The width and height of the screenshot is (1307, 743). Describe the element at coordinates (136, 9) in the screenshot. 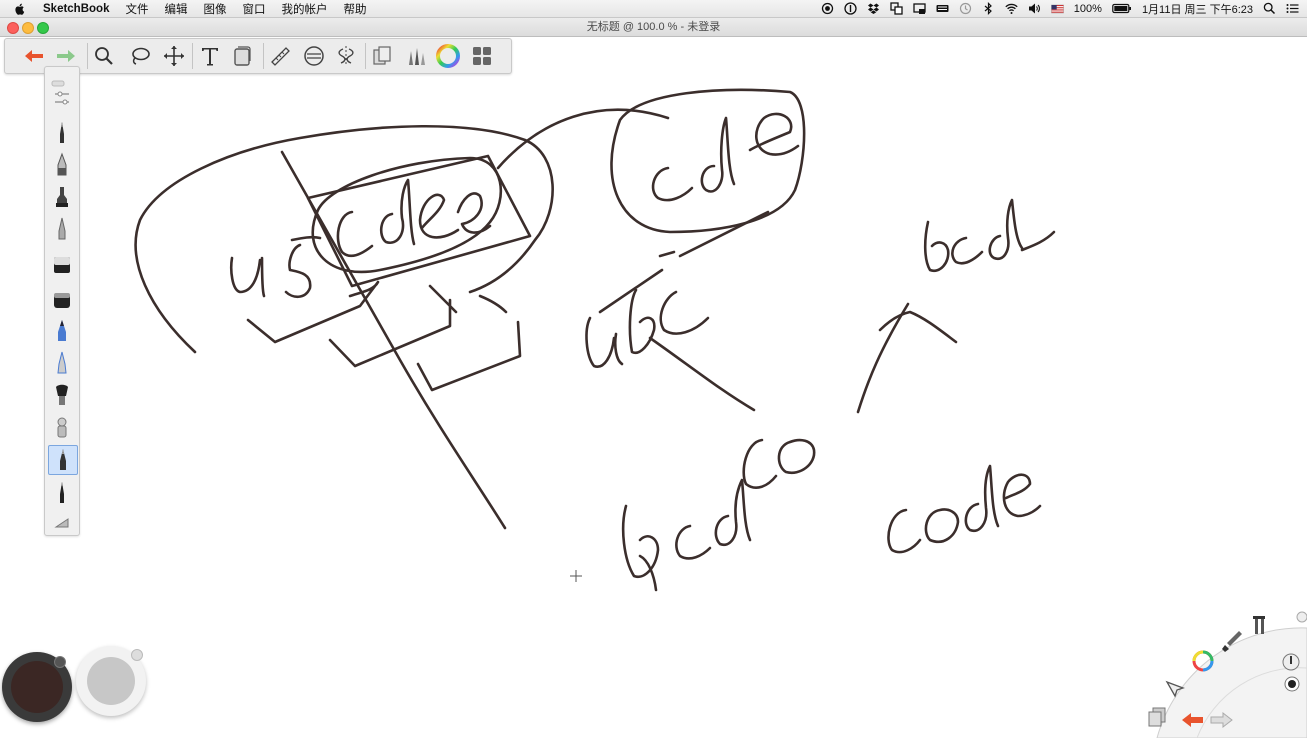

I see `menu-file: 文件` at that location.